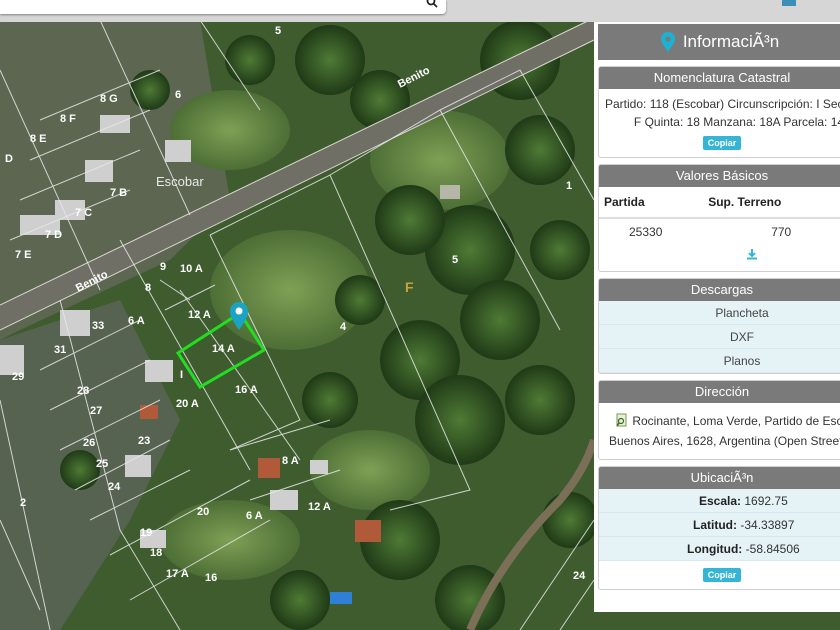 Image resolution: width=840 pixels, height=630 pixels. I want to click on search-icon, so click(432, 4).